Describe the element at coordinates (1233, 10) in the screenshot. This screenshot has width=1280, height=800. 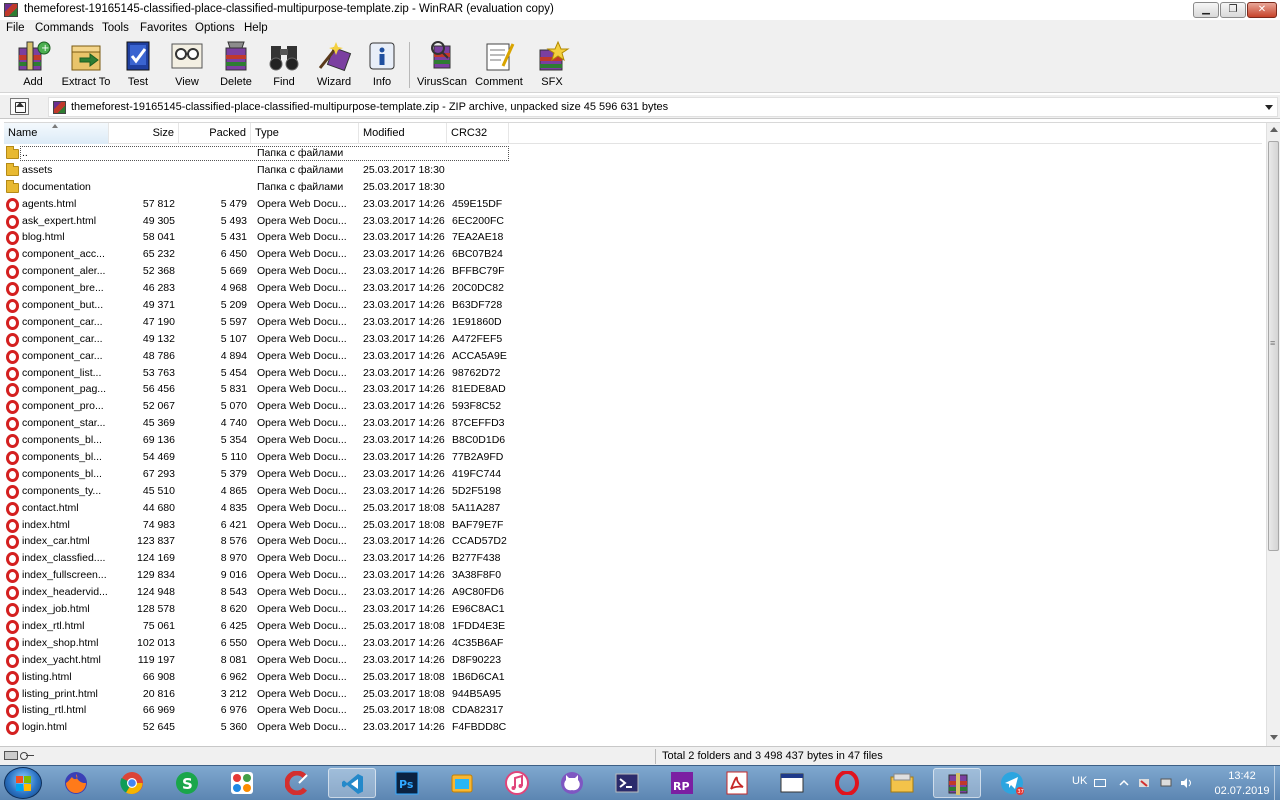
I see `maximize-button: ❐` at that location.